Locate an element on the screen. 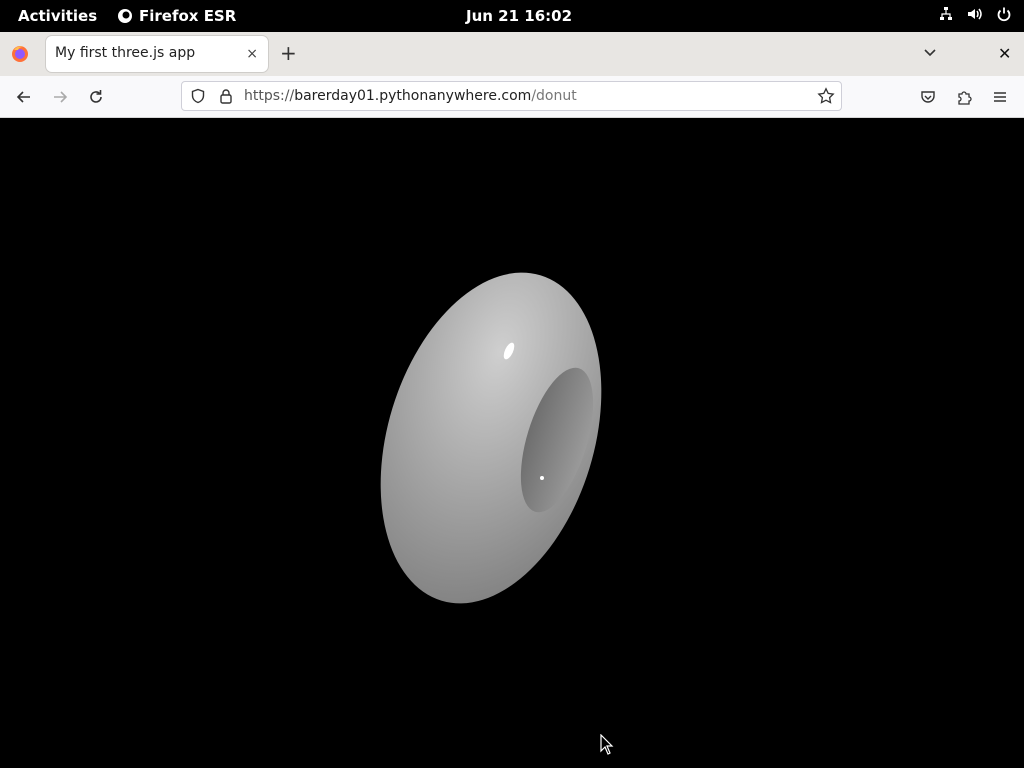 The width and height of the screenshot is (1024, 768). window-close-button: ✕ is located at coordinates (1004, 53).